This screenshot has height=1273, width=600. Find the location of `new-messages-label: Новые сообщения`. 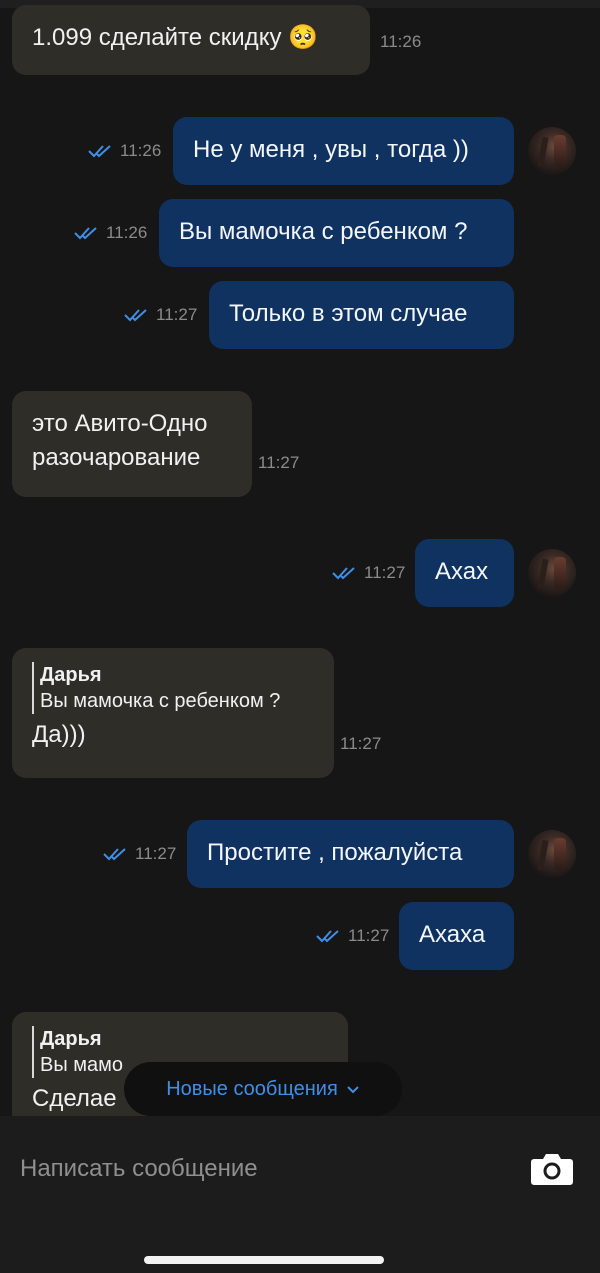

new-messages-label: Новые сообщения is located at coordinates (252, 1088).